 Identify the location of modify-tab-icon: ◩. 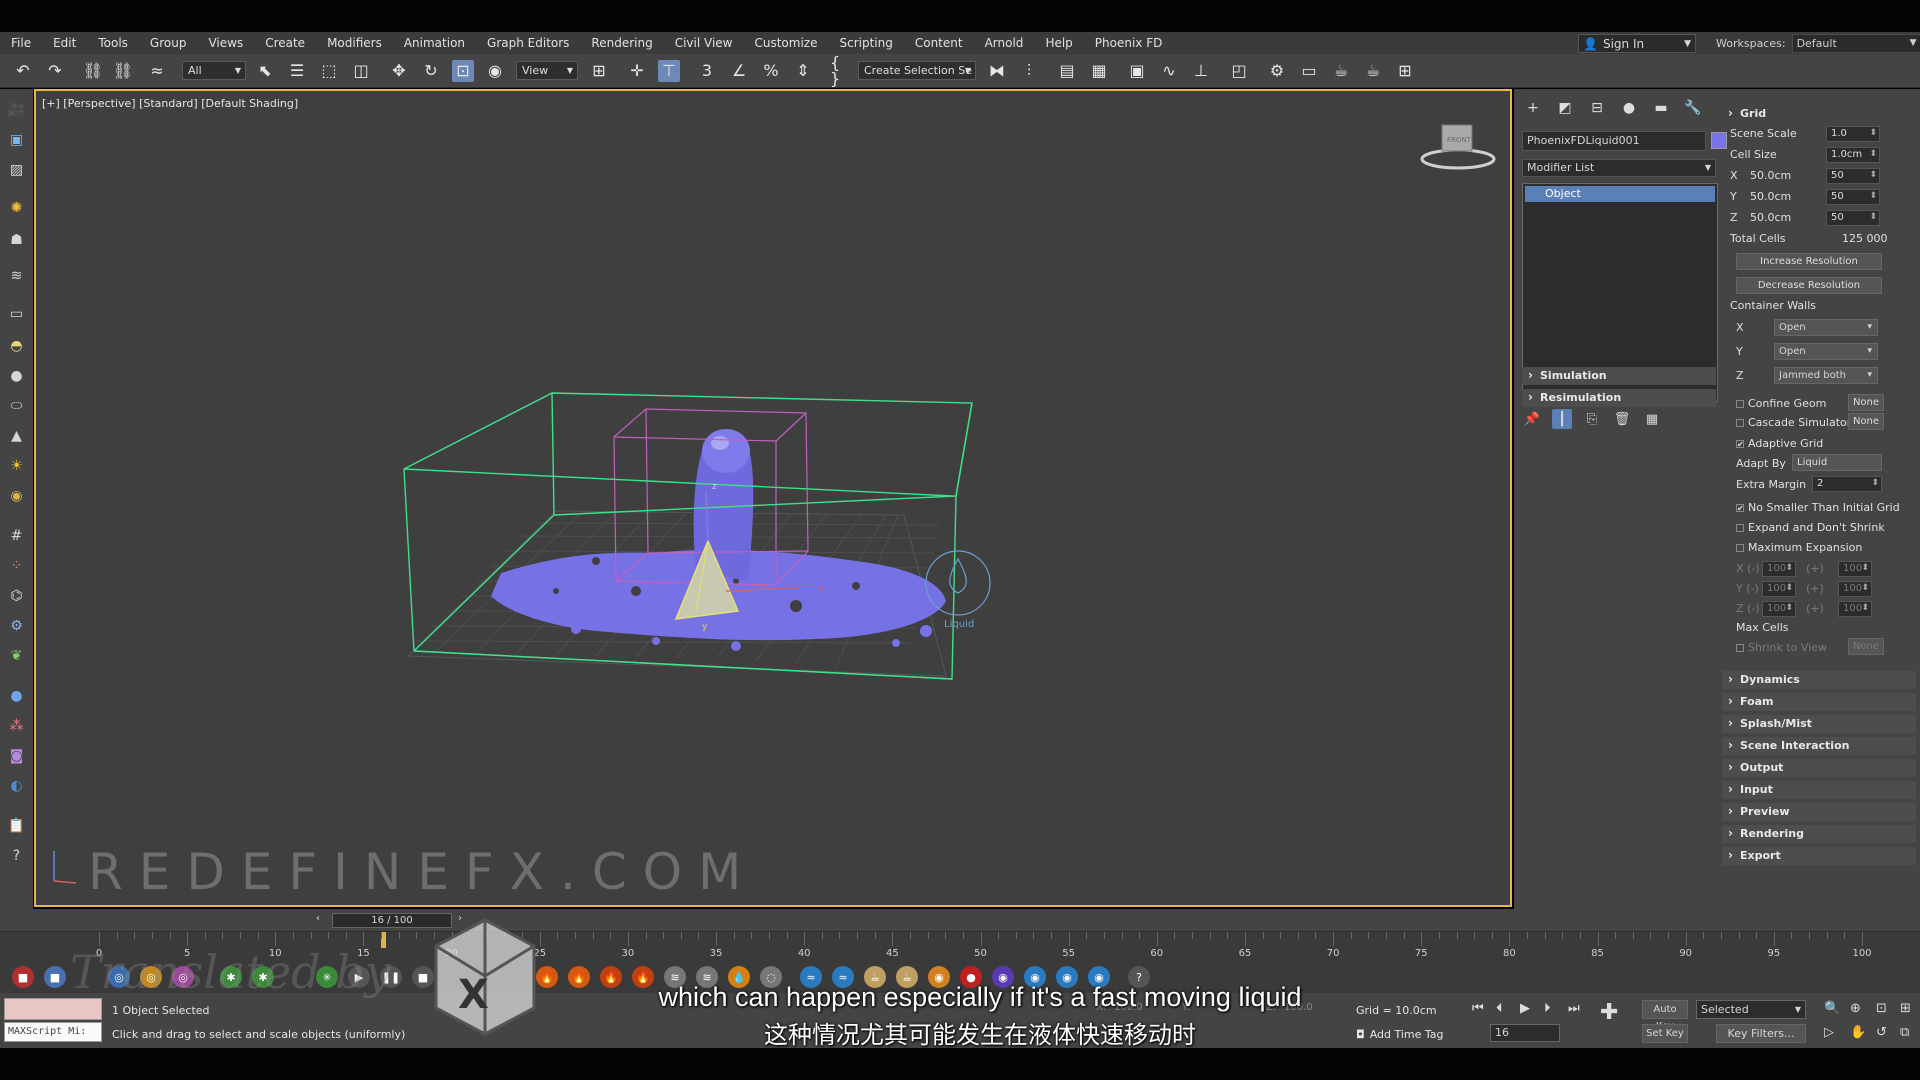
(1565, 108).